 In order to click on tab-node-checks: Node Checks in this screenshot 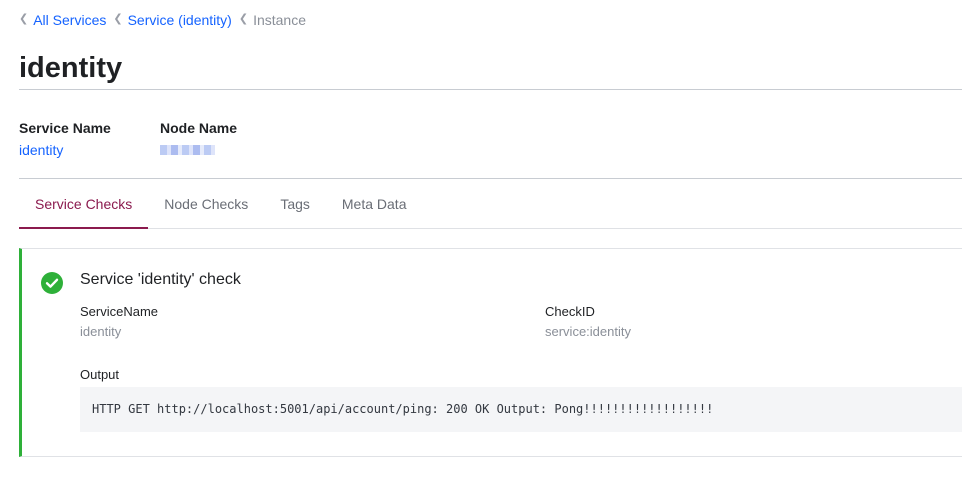, I will do `click(206, 204)`.